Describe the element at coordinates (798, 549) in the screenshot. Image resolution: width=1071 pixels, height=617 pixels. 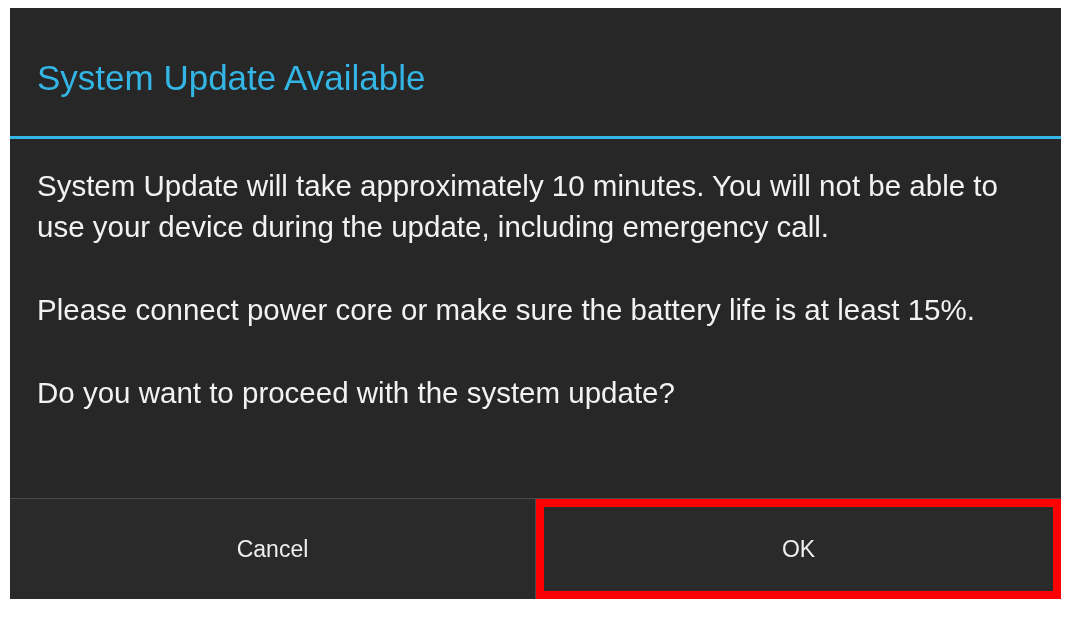
I see `dialog-button: OK` at that location.